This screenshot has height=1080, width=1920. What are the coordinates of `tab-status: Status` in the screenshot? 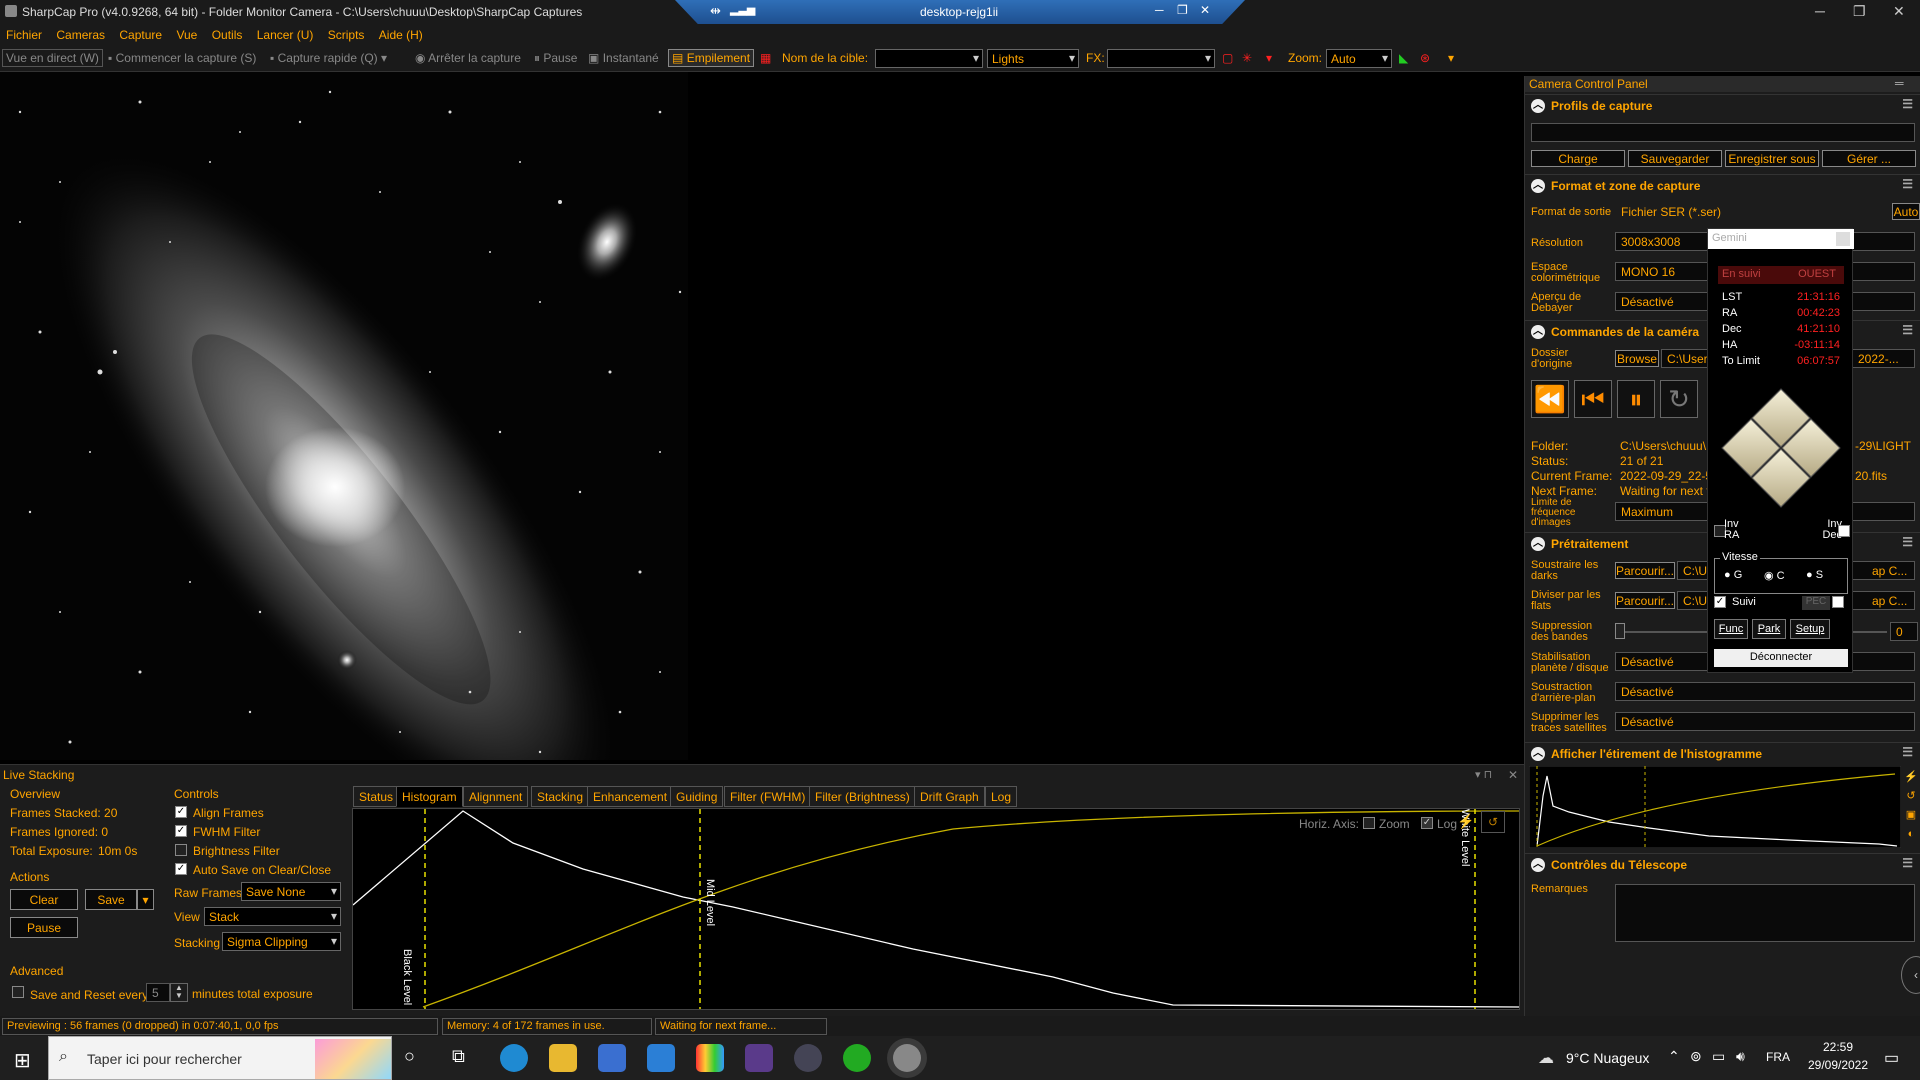 It's located at (376, 796).